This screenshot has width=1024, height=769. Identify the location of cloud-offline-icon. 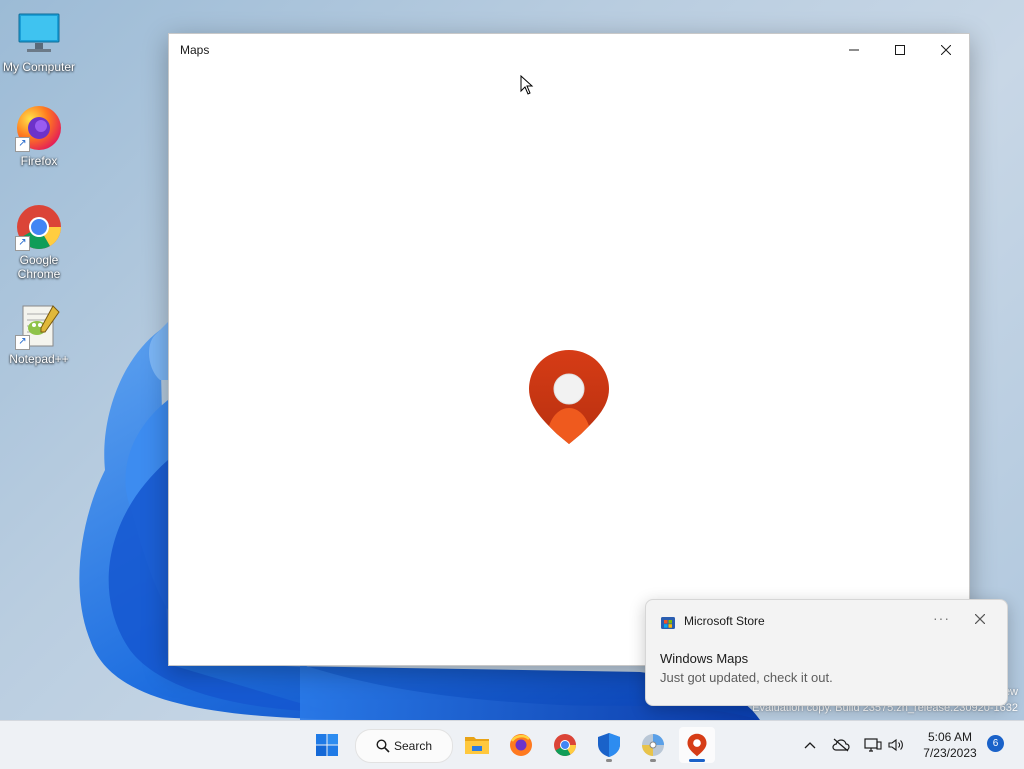
(841, 745).